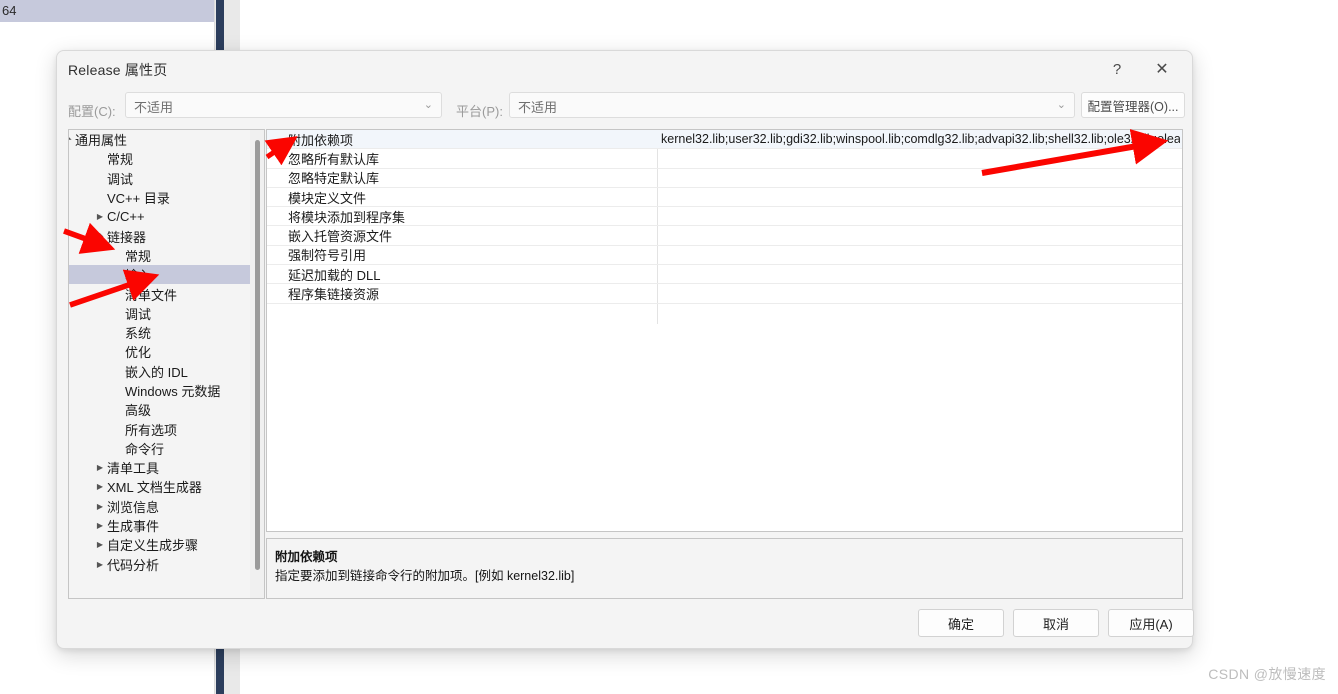  What do you see at coordinates (166, 467) in the screenshot?
I see `tree-item: ▶ 清单工具` at bounding box center [166, 467].